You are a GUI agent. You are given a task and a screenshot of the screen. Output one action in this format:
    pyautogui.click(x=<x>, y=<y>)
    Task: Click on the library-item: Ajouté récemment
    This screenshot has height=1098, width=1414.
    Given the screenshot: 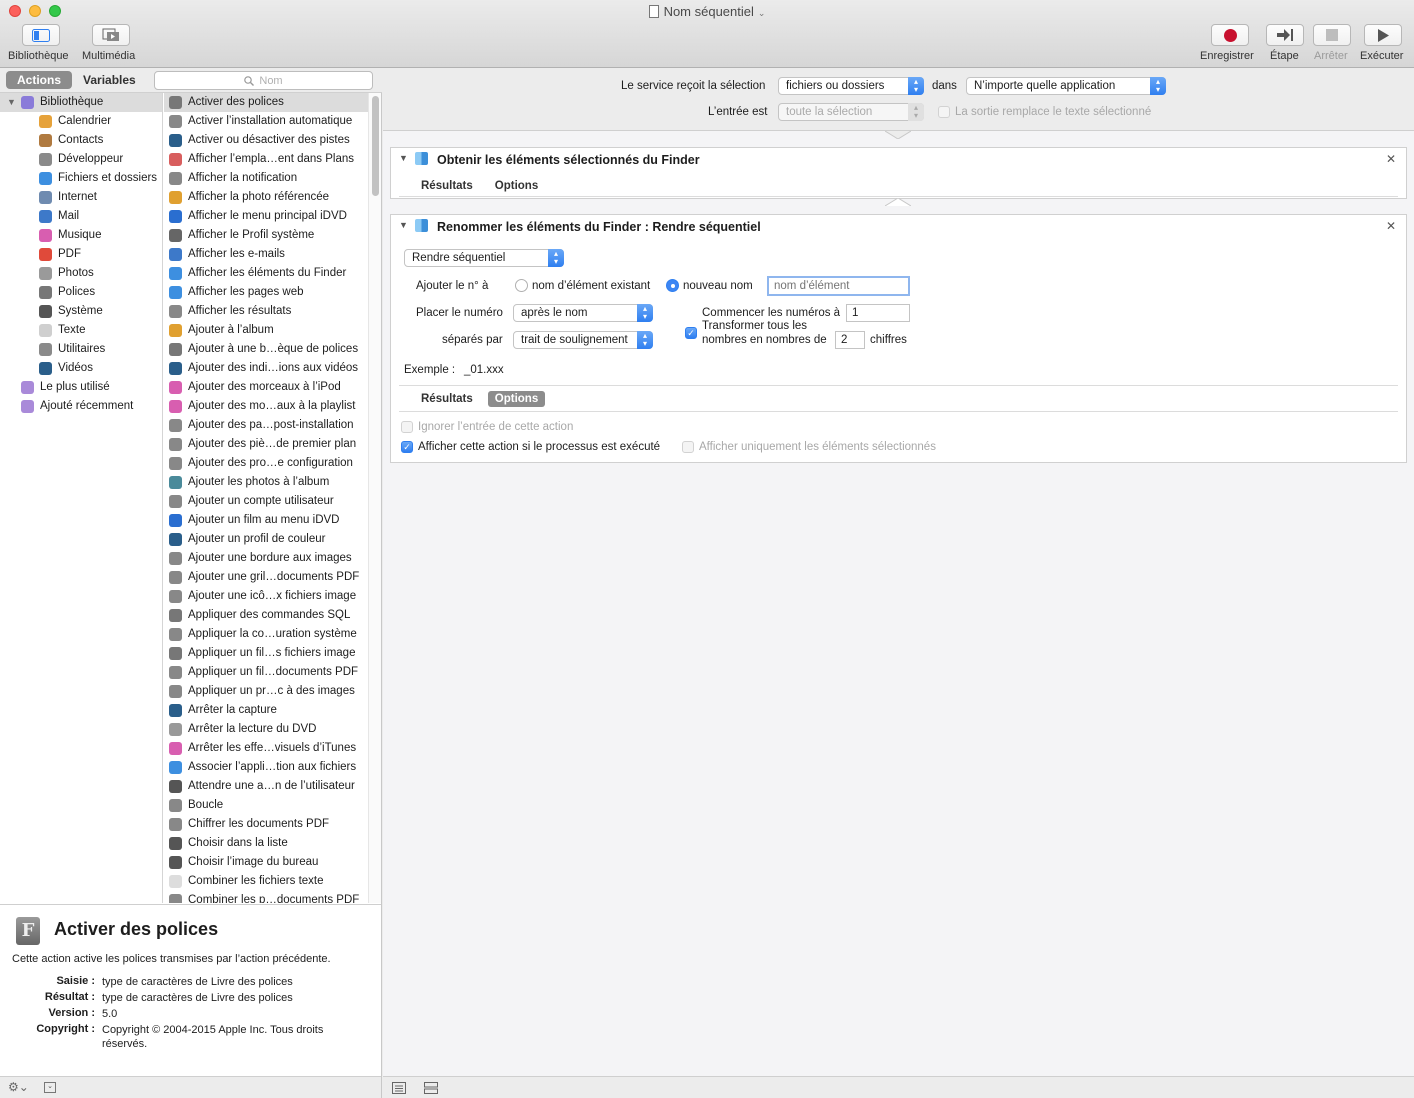 What is the action you would take?
    pyautogui.click(x=81, y=406)
    